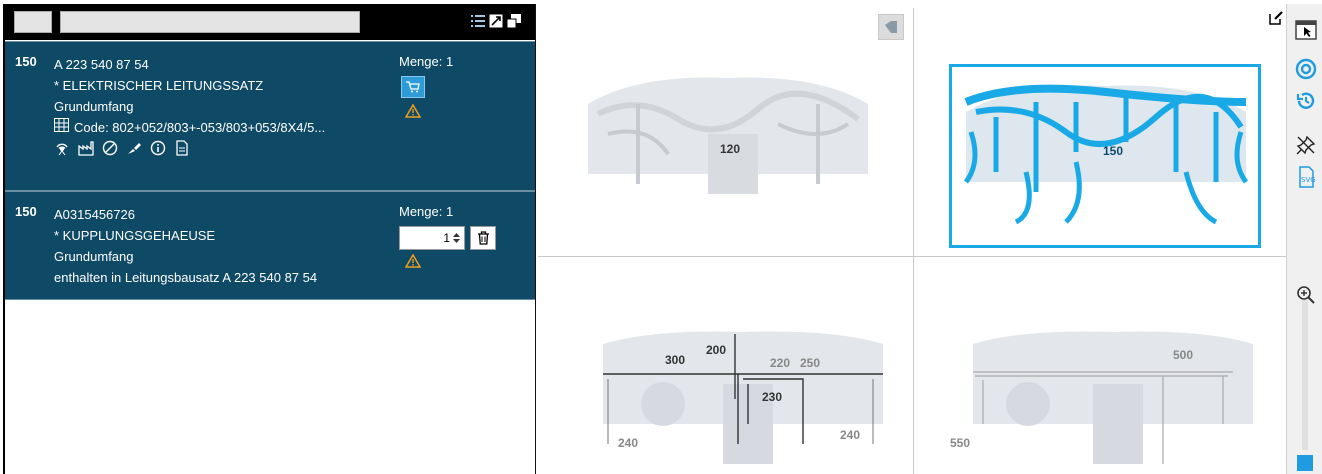  What do you see at coordinates (716, 350) in the screenshot?
I see `diagram-label: 200` at bounding box center [716, 350].